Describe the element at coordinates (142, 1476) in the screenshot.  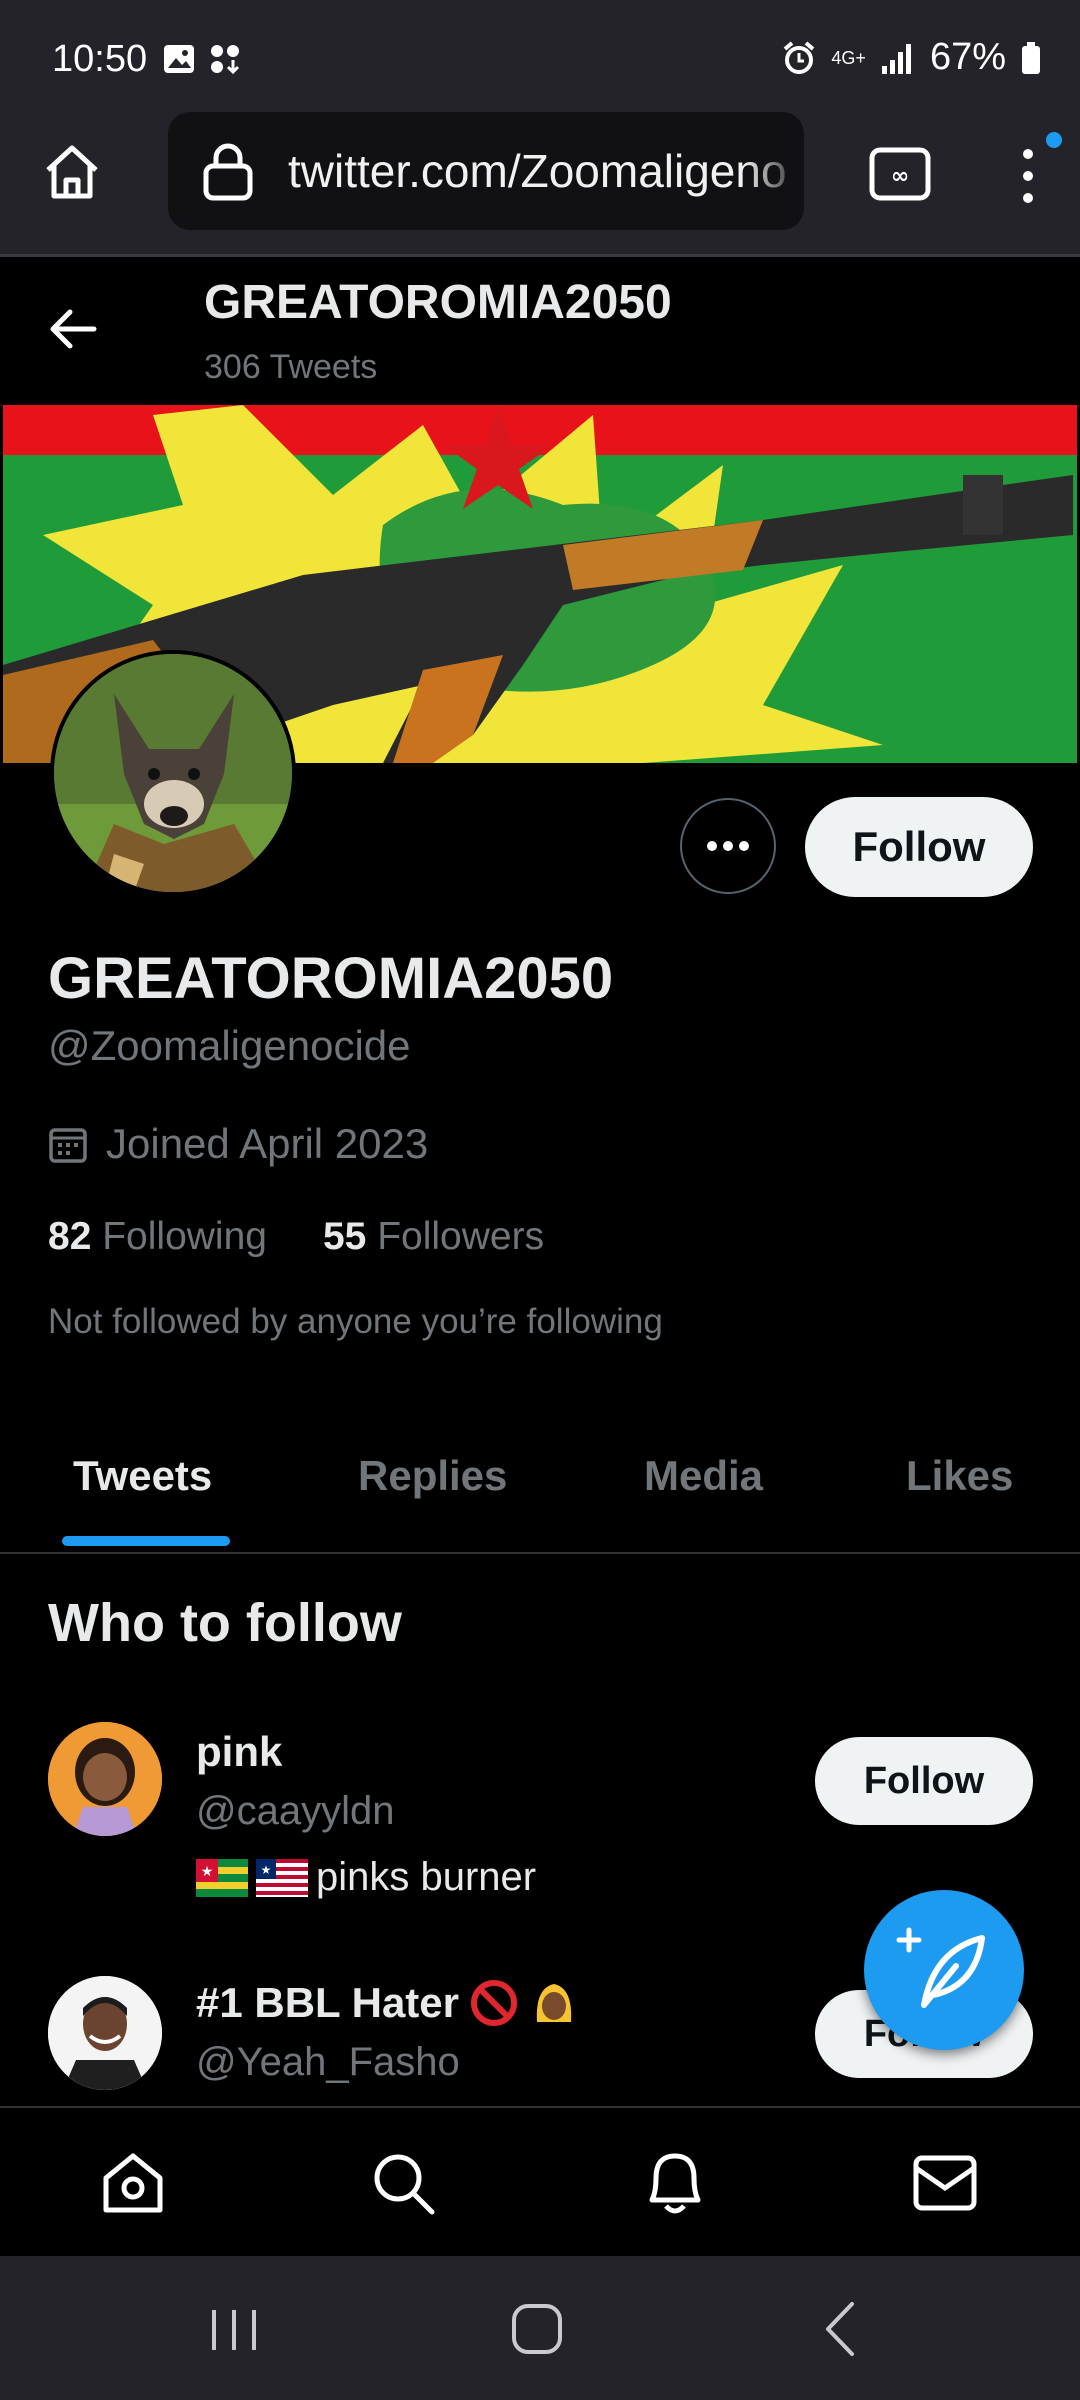
I see `tab-tweets: Tweets` at that location.